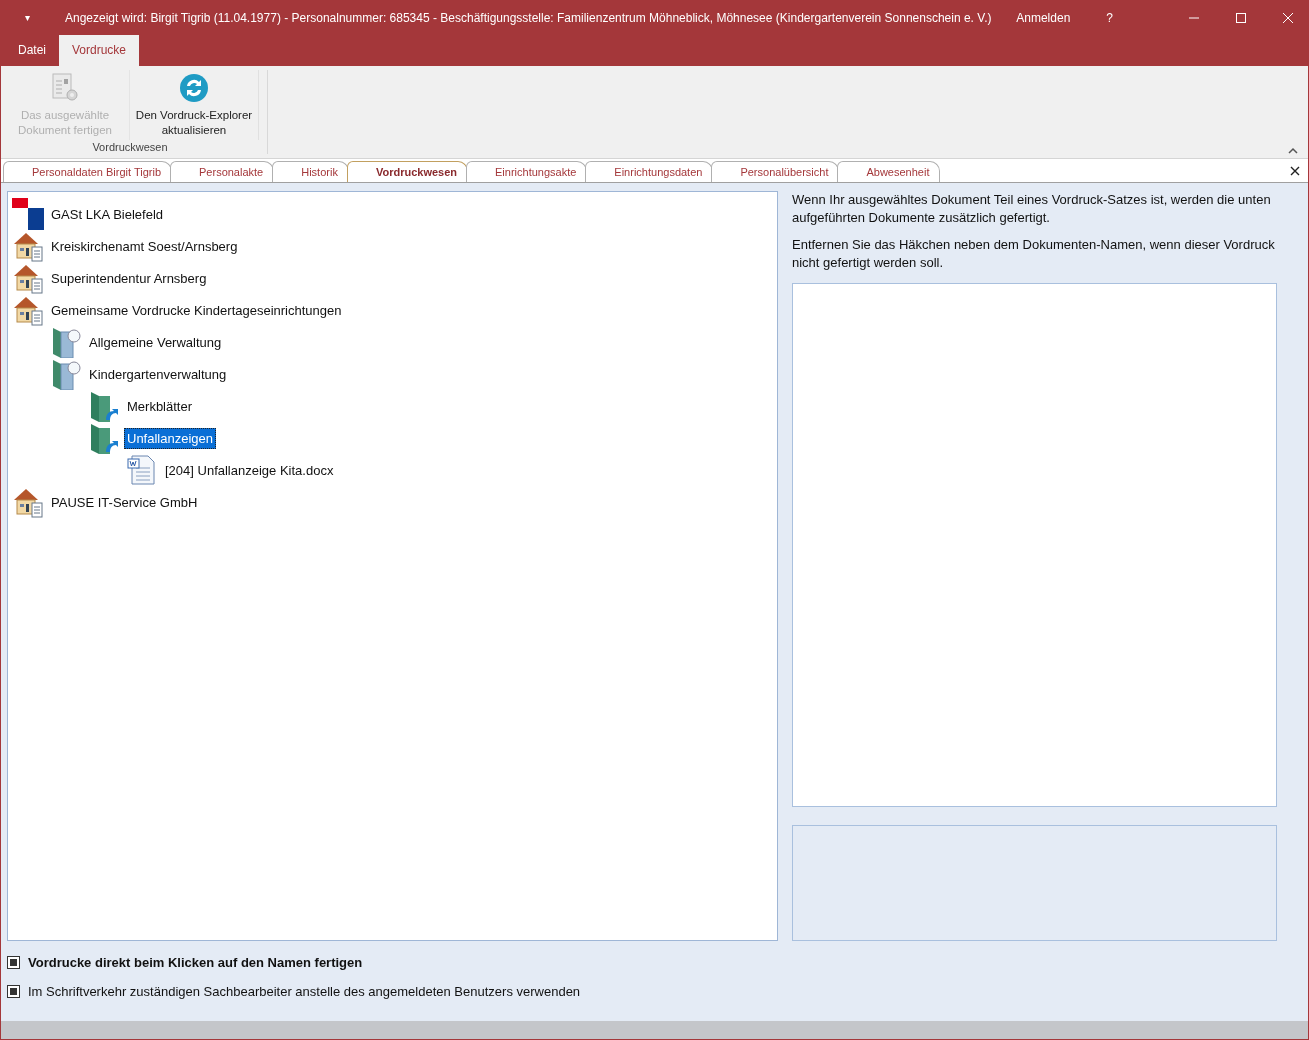 Image resolution: width=1309 pixels, height=1040 pixels. I want to click on document-gear-icon, so click(65, 88).